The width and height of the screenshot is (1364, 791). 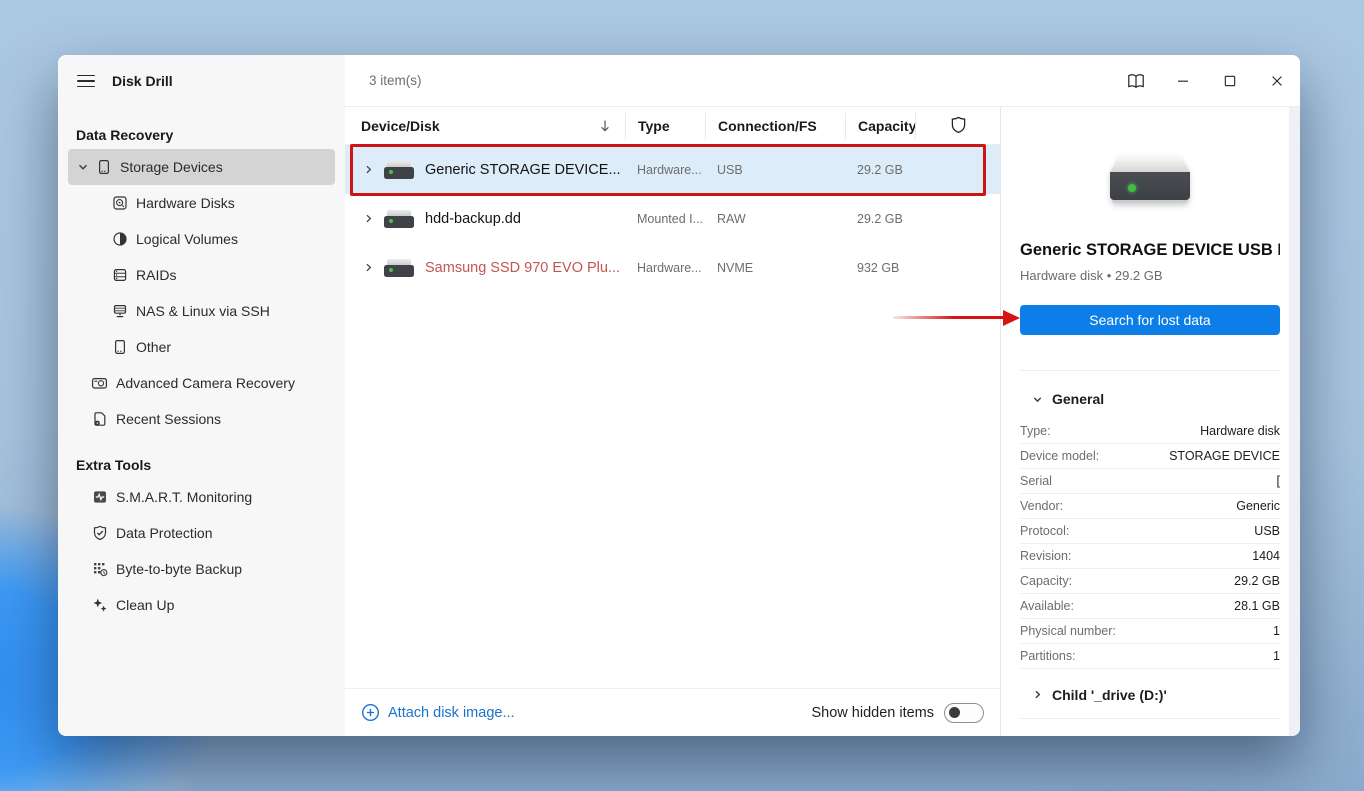 I want to click on general-section-header: General, so click(x=1150, y=394).